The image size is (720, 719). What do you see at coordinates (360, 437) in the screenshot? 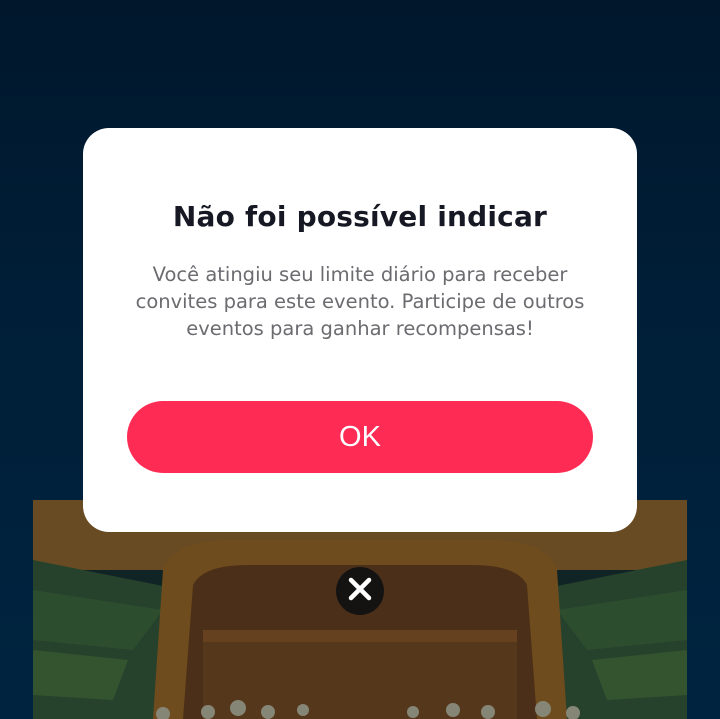
I see `ok-button: OK` at bounding box center [360, 437].